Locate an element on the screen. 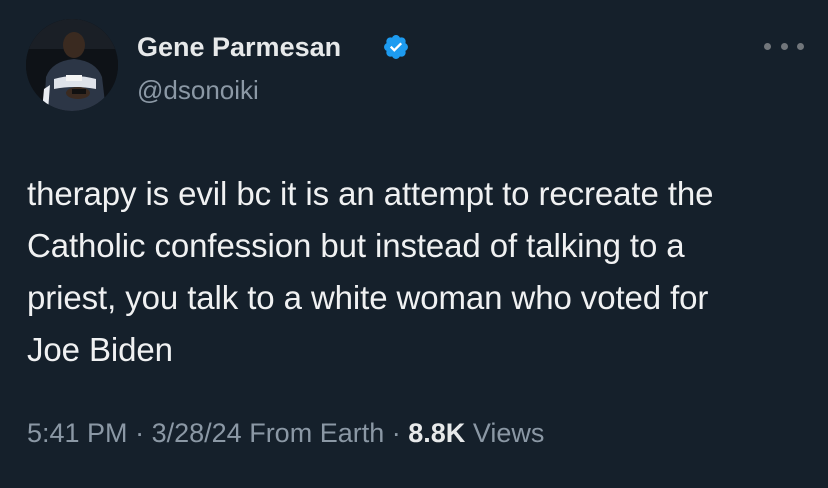 The height and width of the screenshot is (488, 828). views-count: 8.8K is located at coordinates (436, 433).